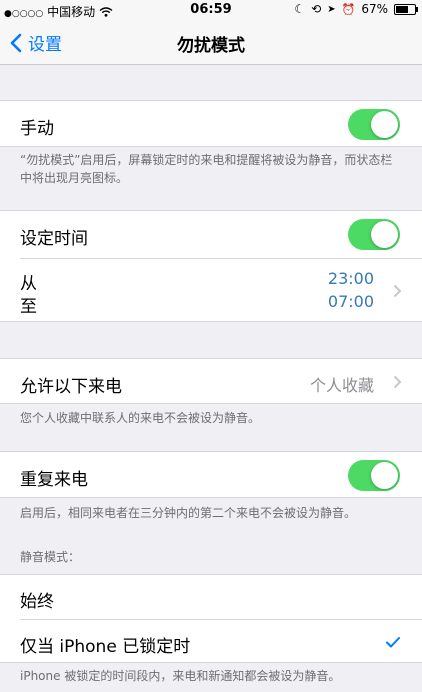 The image size is (422, 692). What do you see at coordinates (350, 278) in the screenshot?
I see `from-time: 23:00` at bounding box center [350, 278].